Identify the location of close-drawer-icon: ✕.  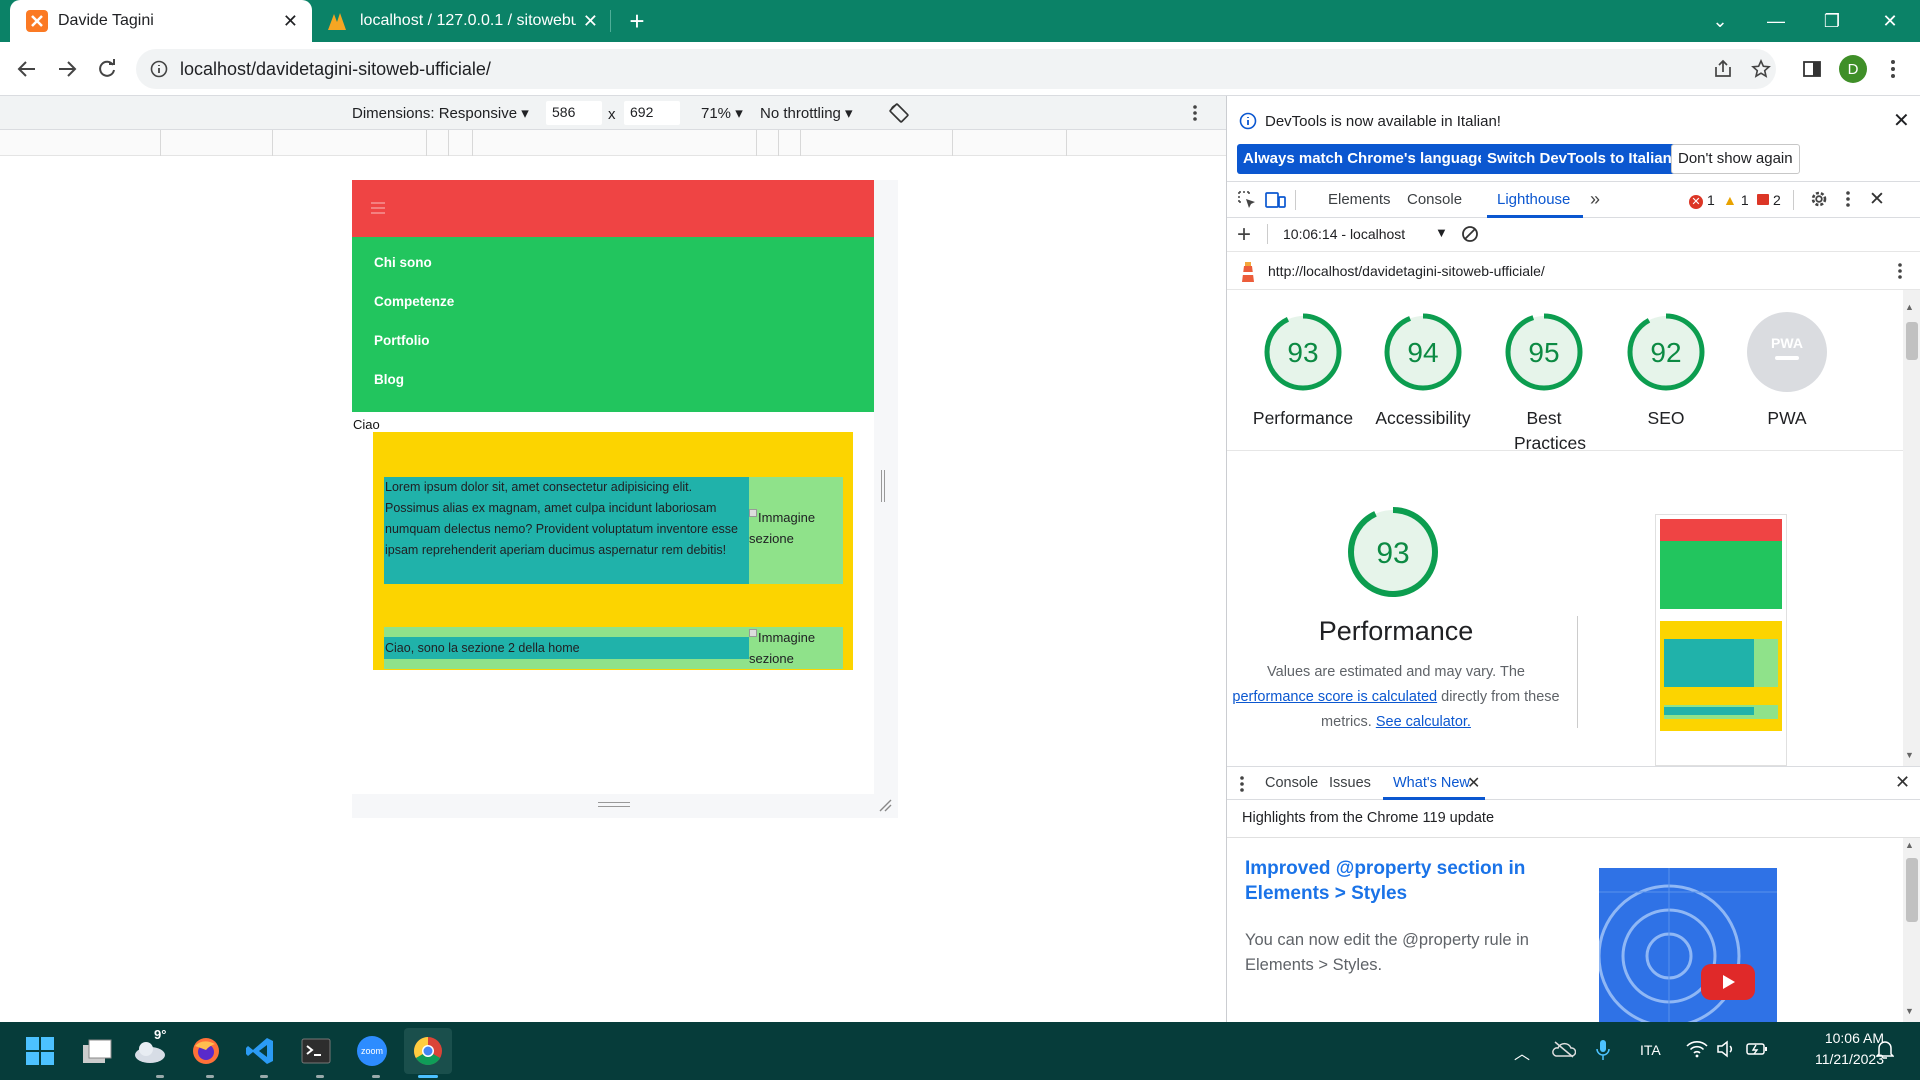
(1902, 782).